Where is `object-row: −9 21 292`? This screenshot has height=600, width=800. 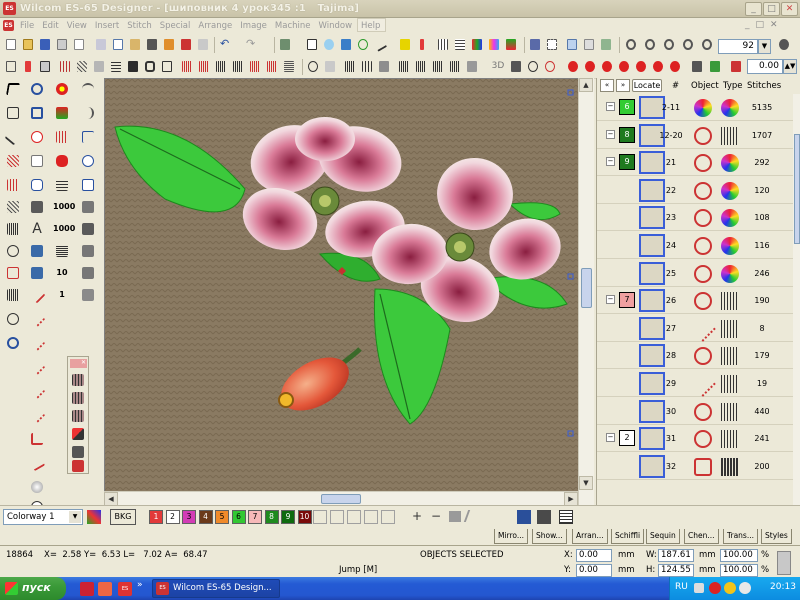
object-row: −9 21 292 is located at coordinates (695, 163).